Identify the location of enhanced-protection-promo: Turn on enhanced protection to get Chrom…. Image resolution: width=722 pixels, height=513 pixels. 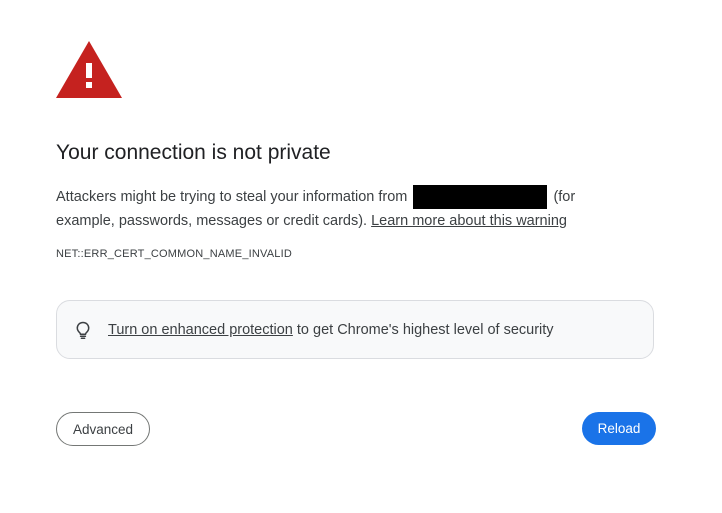
(355, 329).